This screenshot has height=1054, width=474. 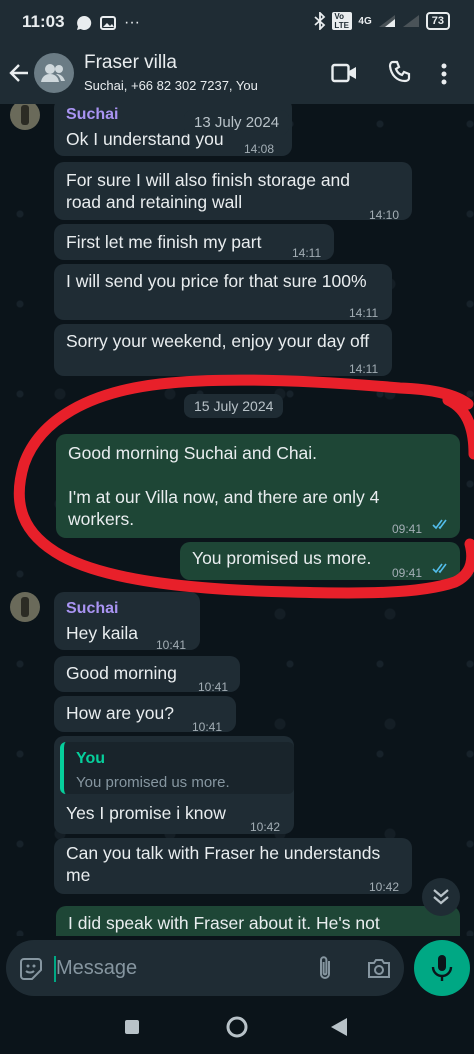 I want to click on message-text: How are you?, so click(x=120, y=713).